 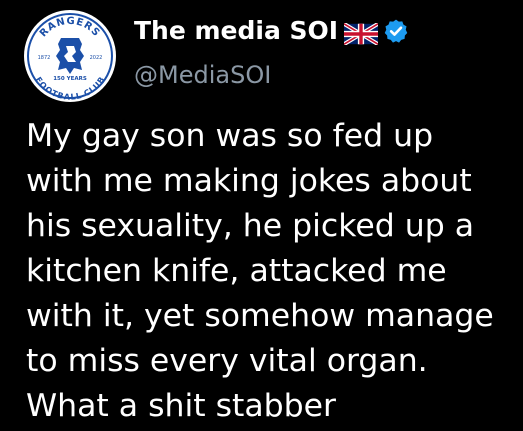 What do you see at coordinates (202, 75) in the screenshot?
I see `author-handle: @MediaSOI` at bounding box center [202, 75].